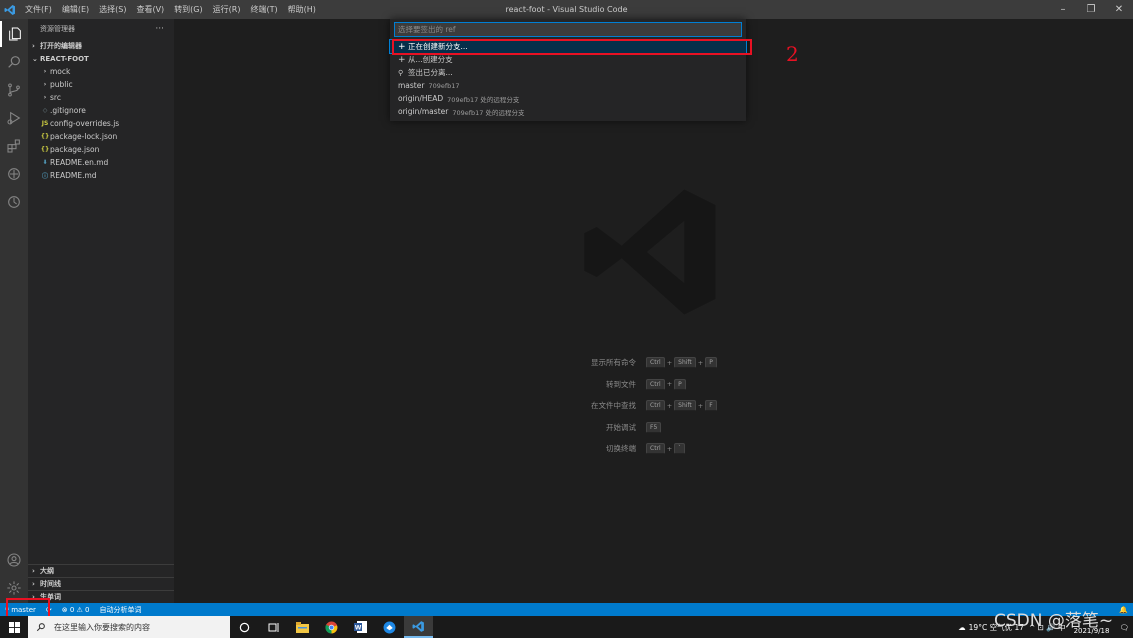  Describe the element at coordinates (568, 59) in the screenshot. I see `create-branch-from-option: + 从...创建分支` at that location.